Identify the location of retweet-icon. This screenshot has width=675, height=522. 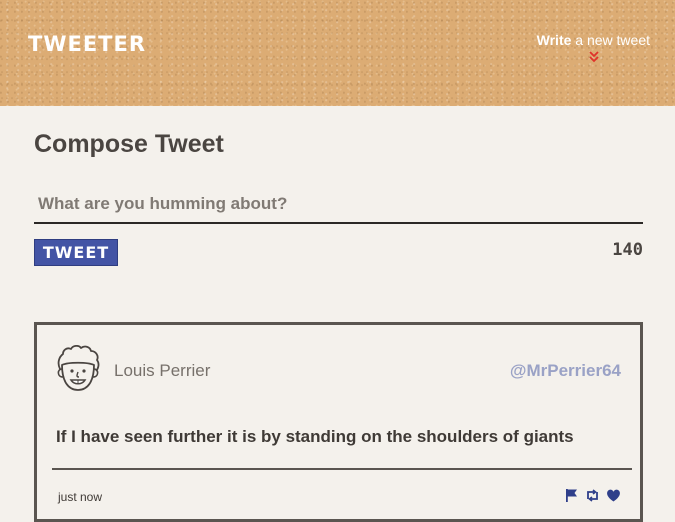
(592, 495).